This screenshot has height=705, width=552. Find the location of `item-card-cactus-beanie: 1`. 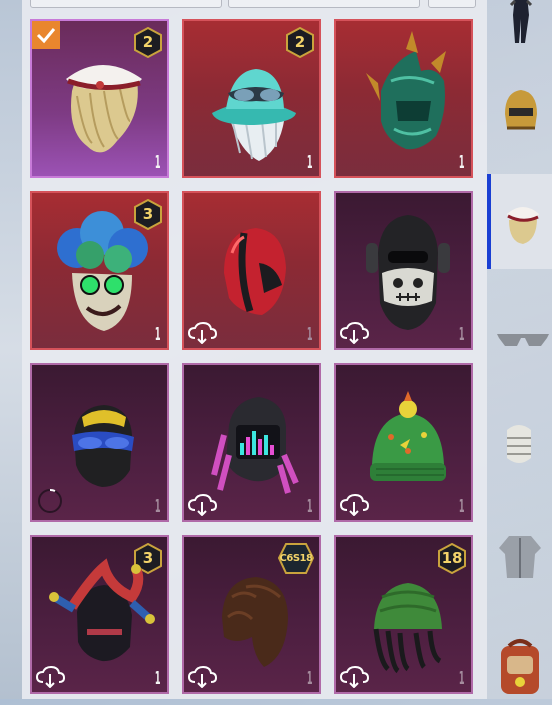

item-card-cactus-beanie: 1 is located at coordinates (403, 442).